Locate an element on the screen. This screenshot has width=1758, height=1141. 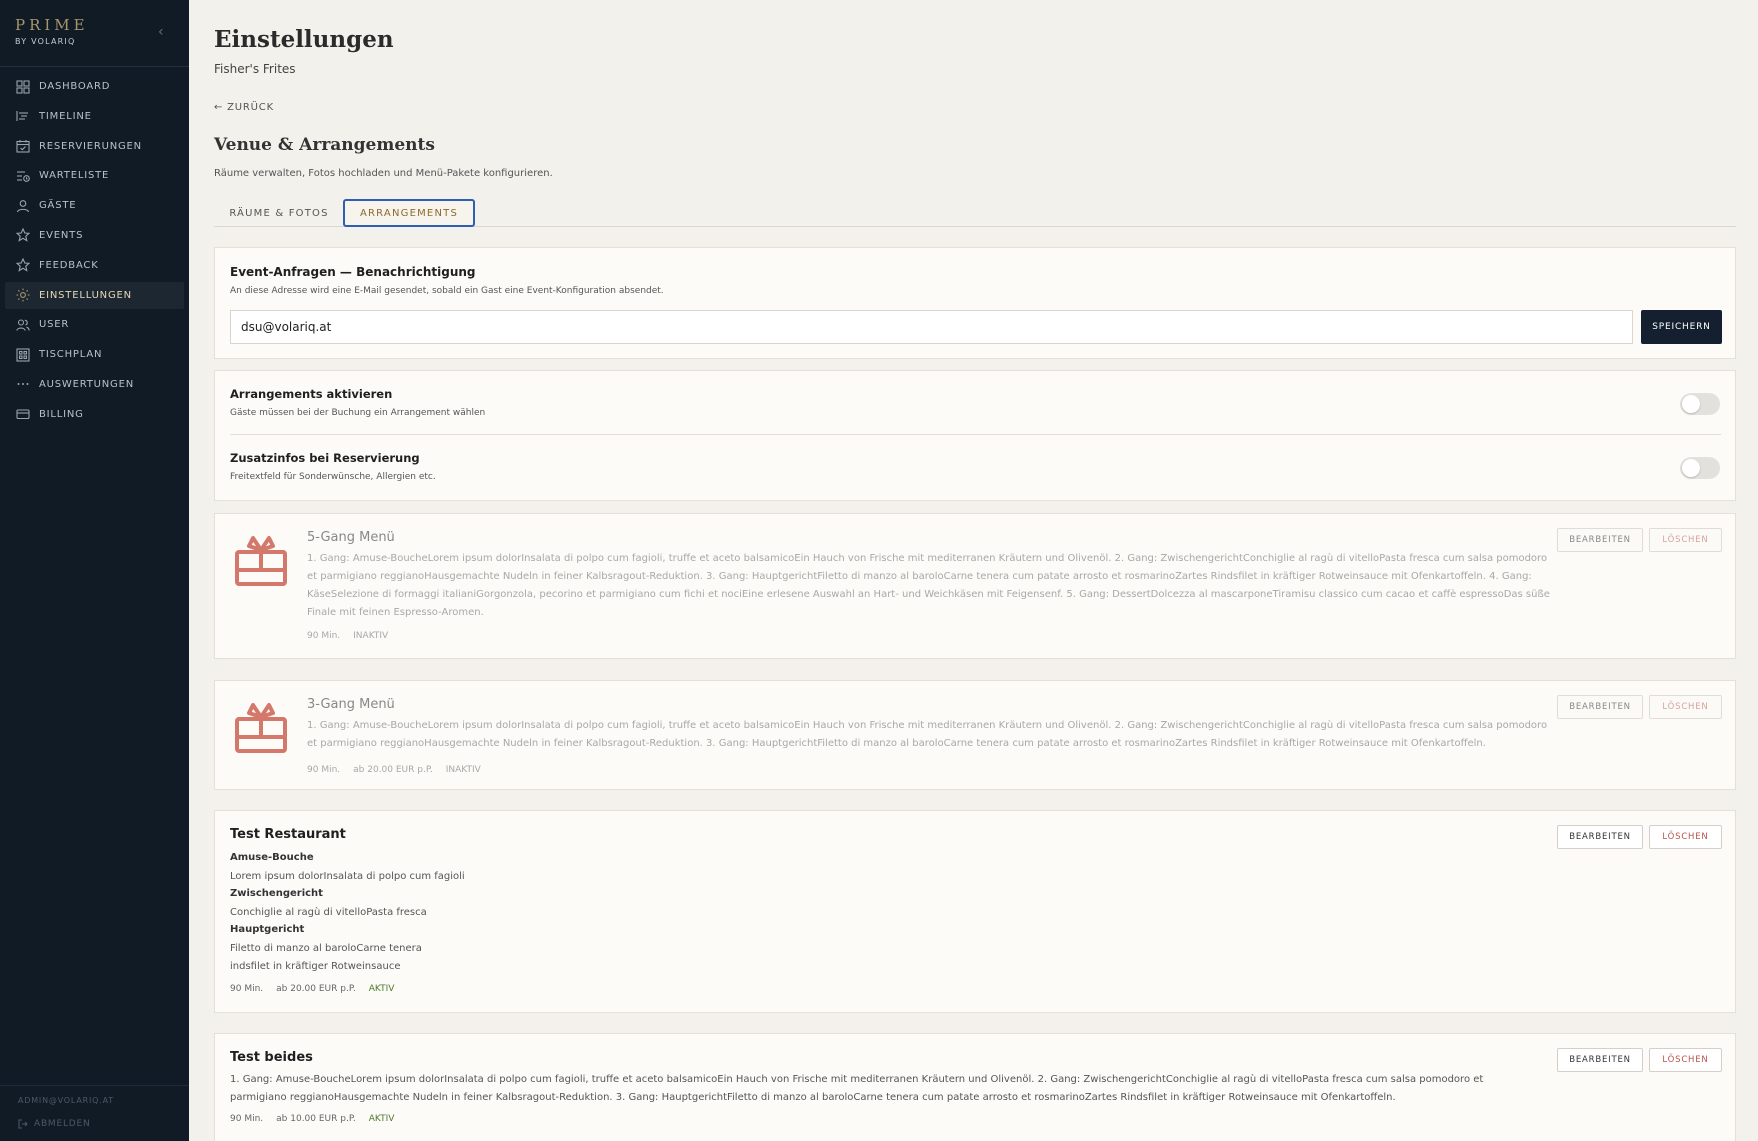
toggle-title: Arrangements aktivieren is located at coordinates (311, 394).